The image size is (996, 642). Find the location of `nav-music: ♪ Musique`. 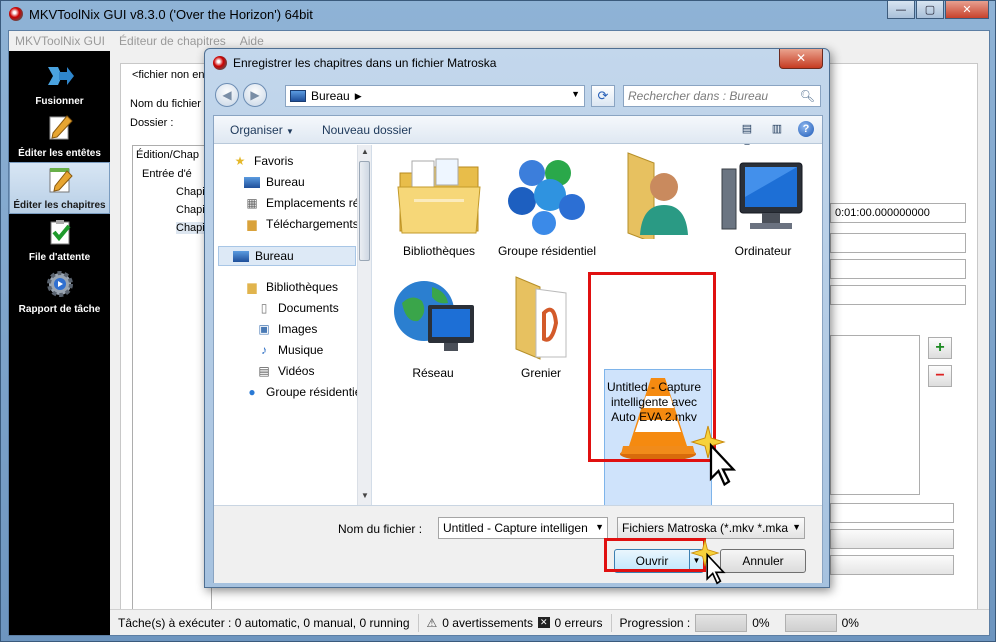

nav-music: ♪ Musique is located at coordinates (289, 350).